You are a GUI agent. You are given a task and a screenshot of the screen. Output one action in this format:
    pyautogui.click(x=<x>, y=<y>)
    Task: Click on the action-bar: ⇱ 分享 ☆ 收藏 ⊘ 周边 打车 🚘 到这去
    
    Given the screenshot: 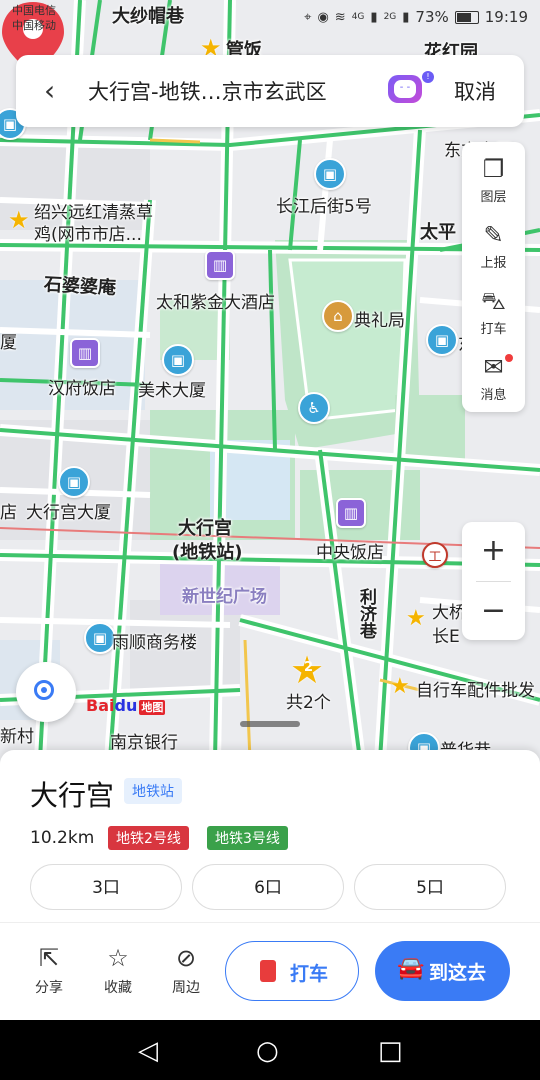 What is the action you would take?
    pyautogui.click(x=270, y=971)
    